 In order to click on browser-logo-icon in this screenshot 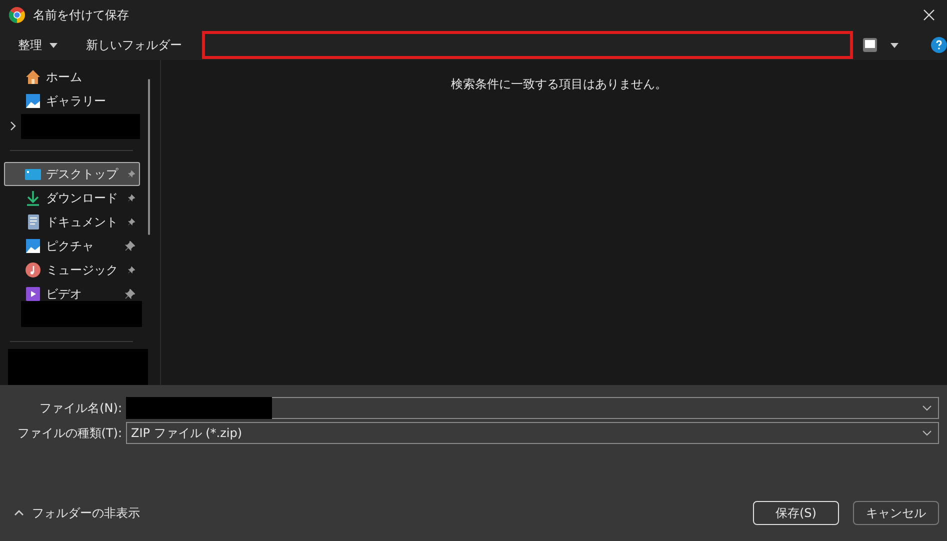, I will do `click(17, 15)`.